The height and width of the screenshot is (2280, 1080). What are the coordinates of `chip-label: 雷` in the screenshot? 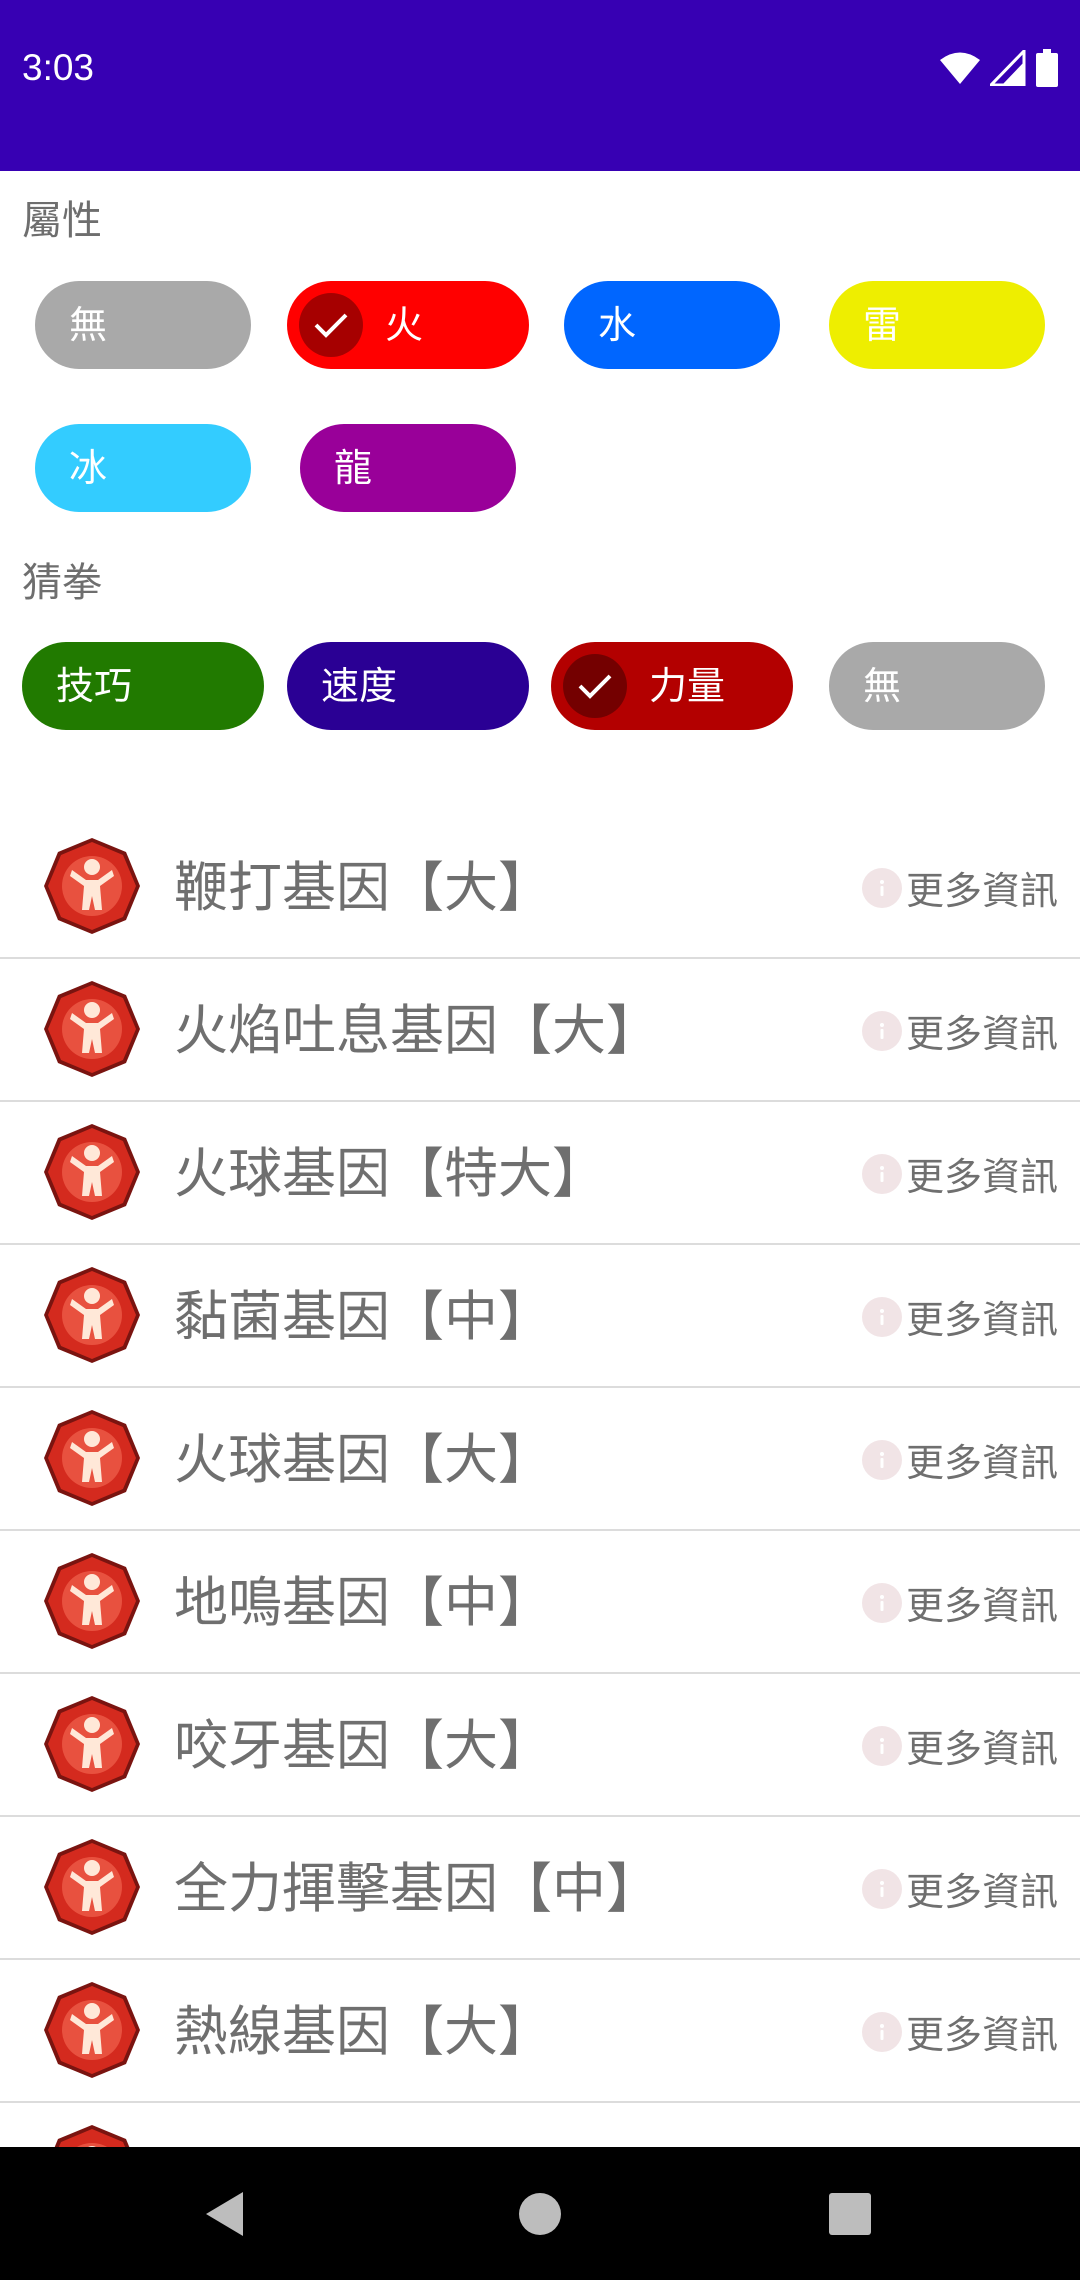 It's located at (882, 325).